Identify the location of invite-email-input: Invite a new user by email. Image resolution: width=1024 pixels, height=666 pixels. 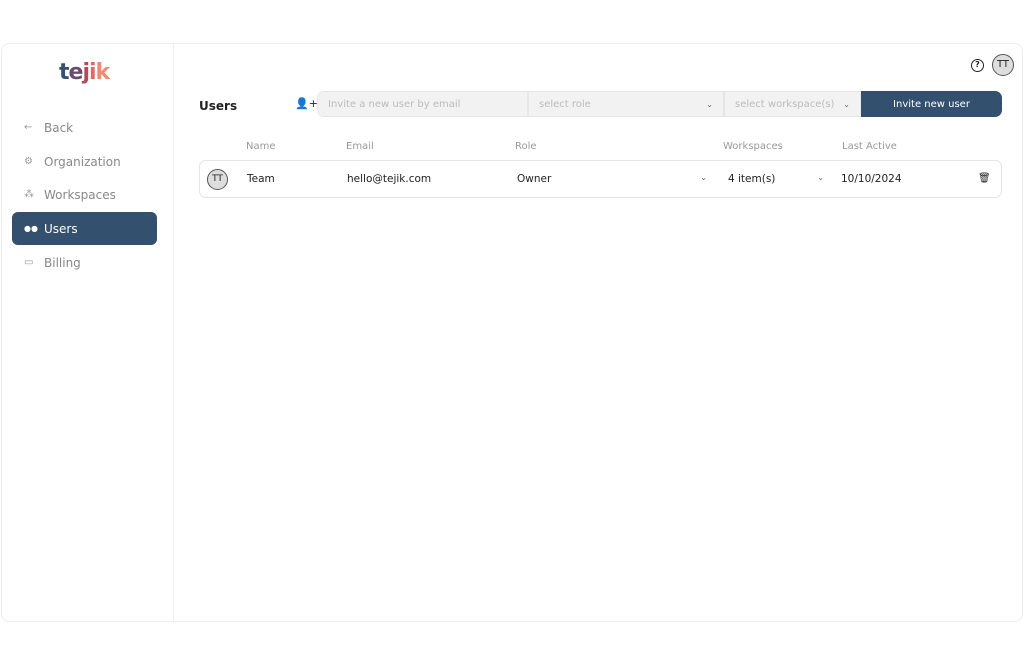
(422, 104).